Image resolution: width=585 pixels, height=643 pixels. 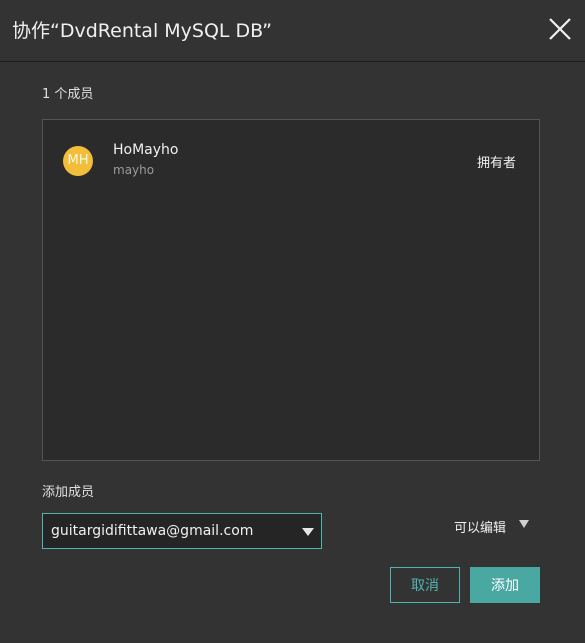 What do you see at coordinates (152, 531) in the screenshot?
I see `email-value: guitargidifittawa@gmail.com` at bounding box center [152, 531].